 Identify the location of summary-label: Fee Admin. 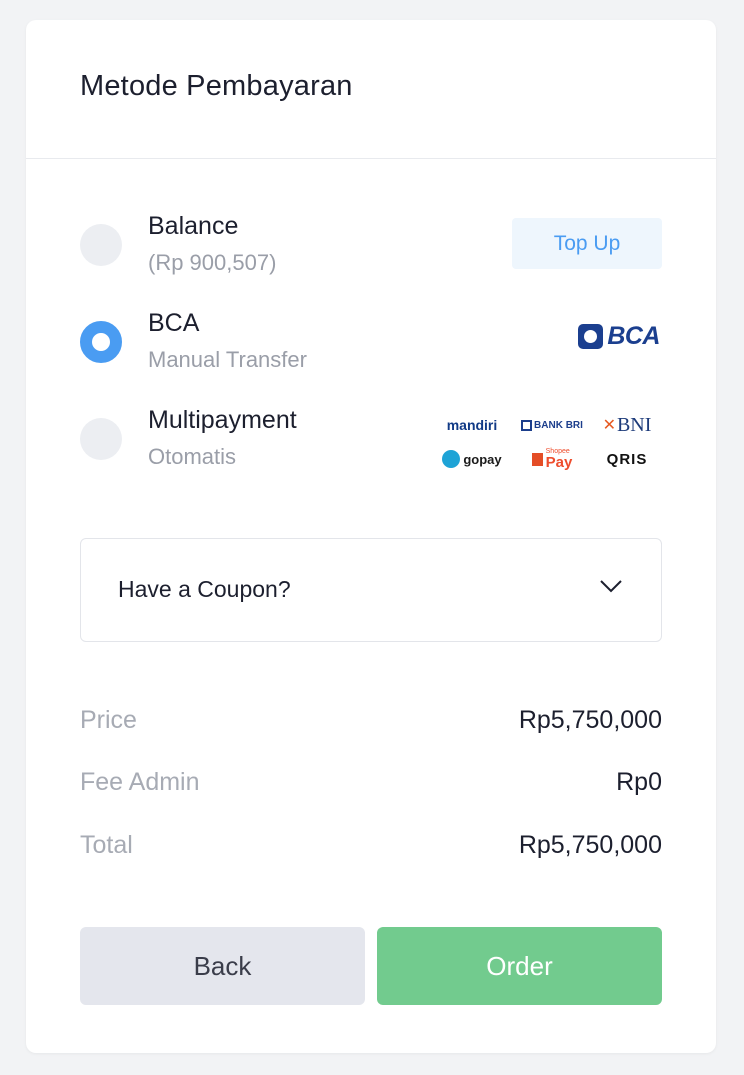
(140, 782).